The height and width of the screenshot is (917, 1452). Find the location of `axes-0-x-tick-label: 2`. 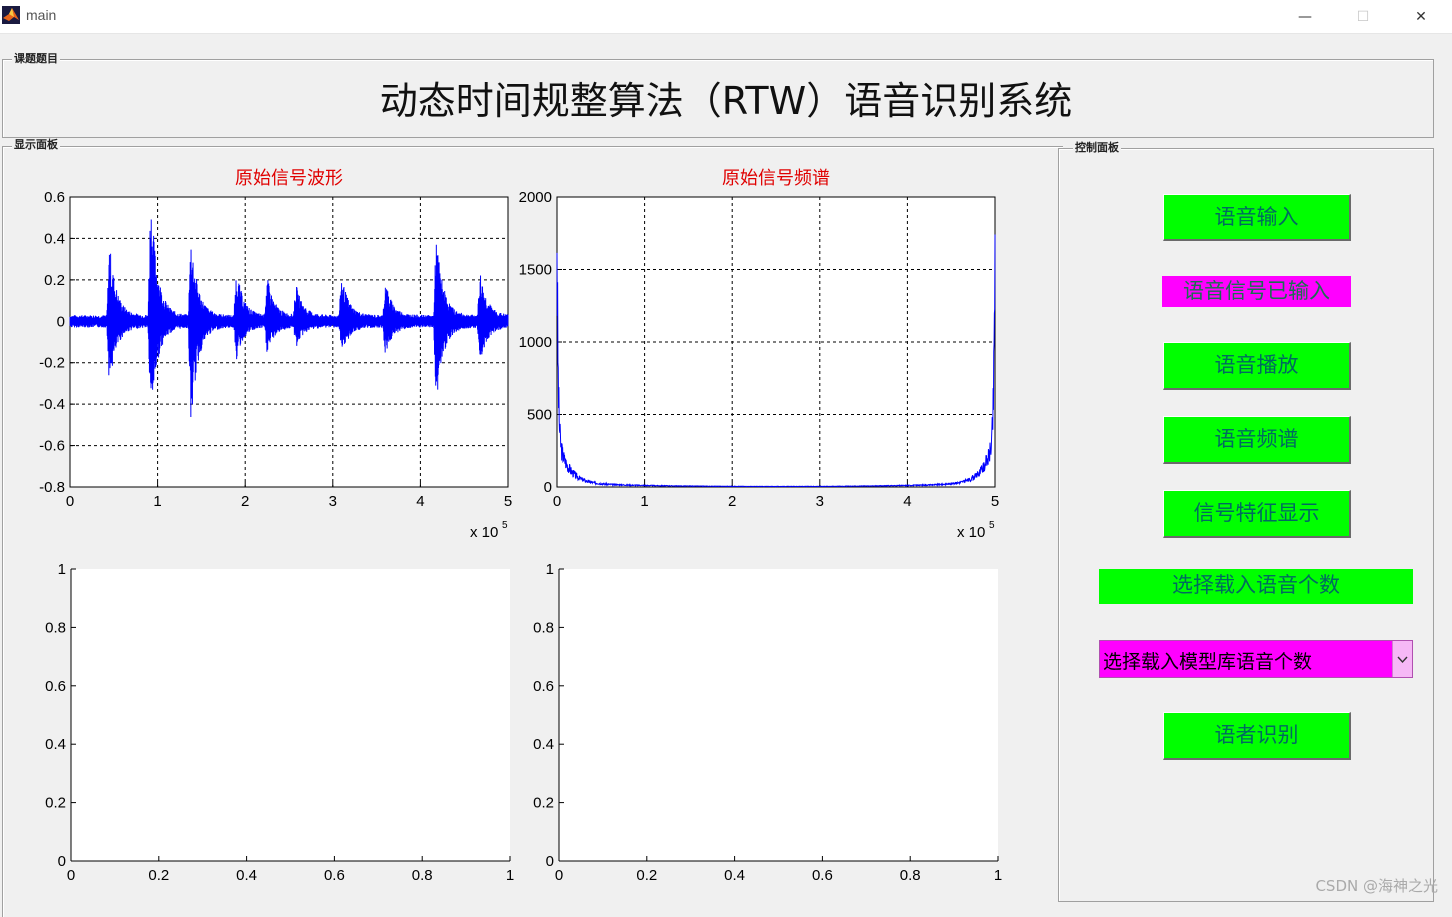

axes-0-x-tick-label: 2 is located at coordinates (245, 501).